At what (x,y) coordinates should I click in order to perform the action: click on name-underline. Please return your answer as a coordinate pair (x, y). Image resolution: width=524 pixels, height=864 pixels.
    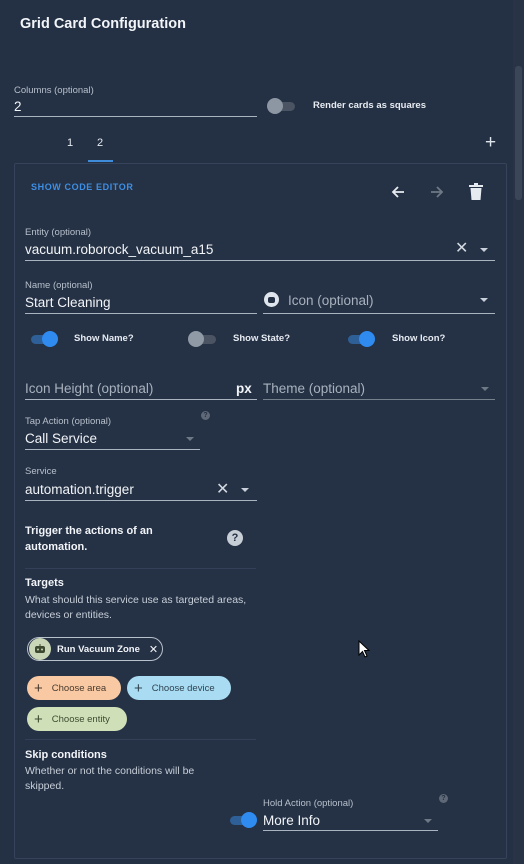
    Looking at the image, I should click on (141, 313).